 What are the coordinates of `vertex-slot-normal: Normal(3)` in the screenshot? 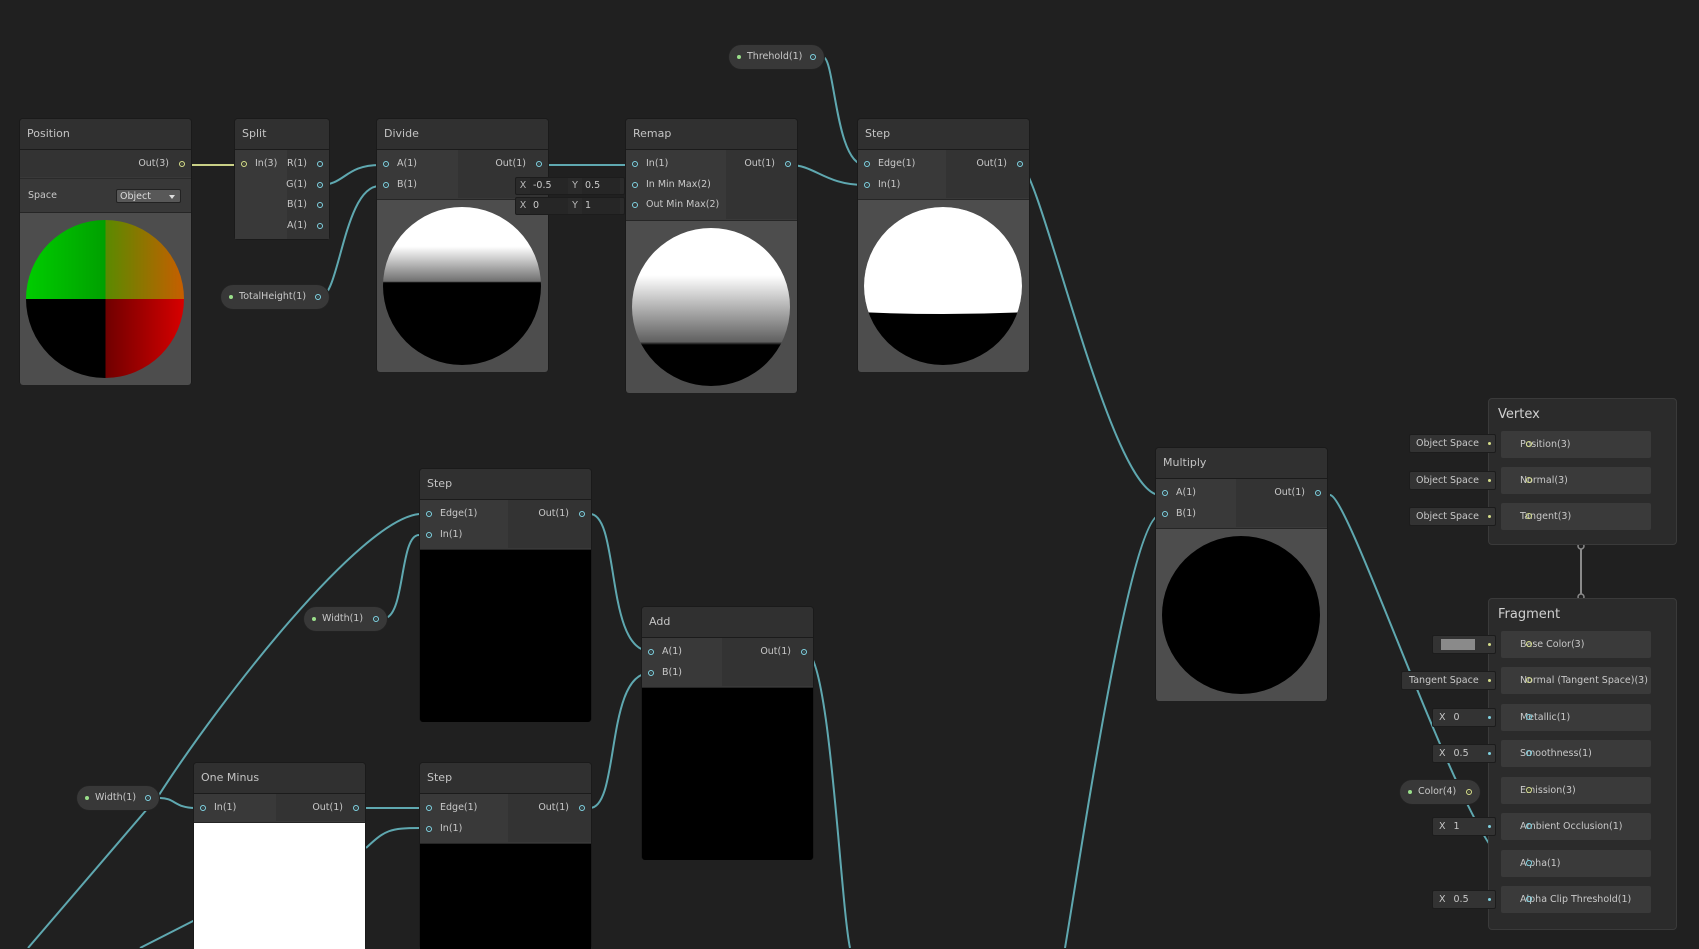 It's located at (1576, 480).